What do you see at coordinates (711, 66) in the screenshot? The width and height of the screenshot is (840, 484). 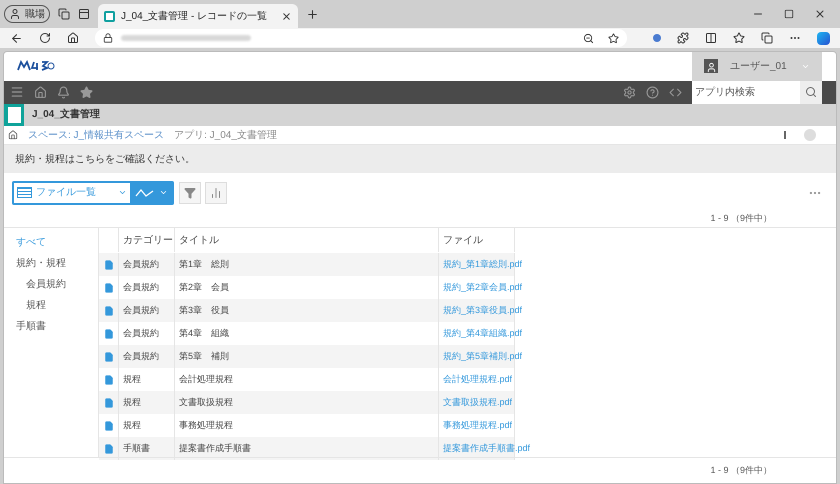 I see `user-avatar-icon` at bounding box center [711, 66].